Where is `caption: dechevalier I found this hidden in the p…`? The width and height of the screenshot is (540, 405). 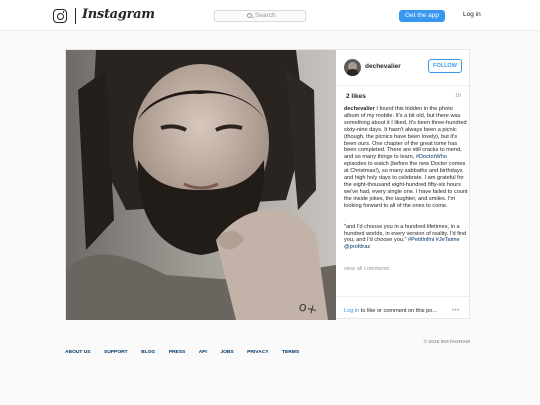
caption: dechevalier I found this hidden in the p… is located at coordinates (406, 158).